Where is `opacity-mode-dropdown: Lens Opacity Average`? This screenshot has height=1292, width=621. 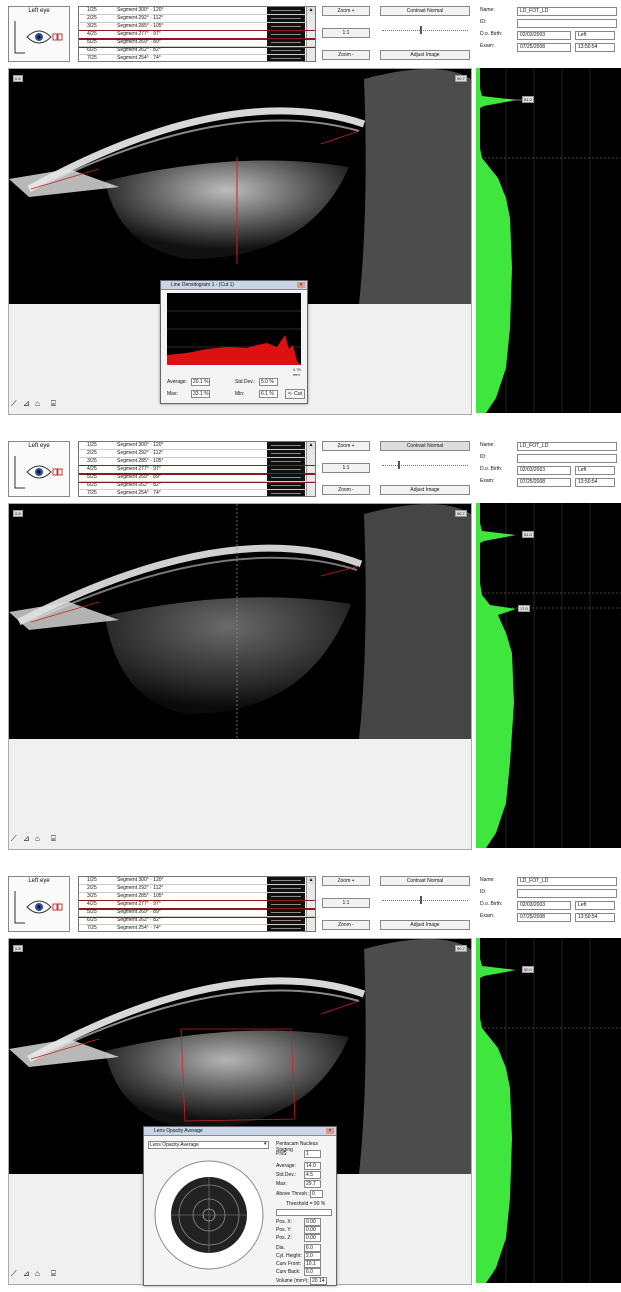 opacity-mode-dropdown: Lens Opacity Average is located at coordinates (208, 1145).